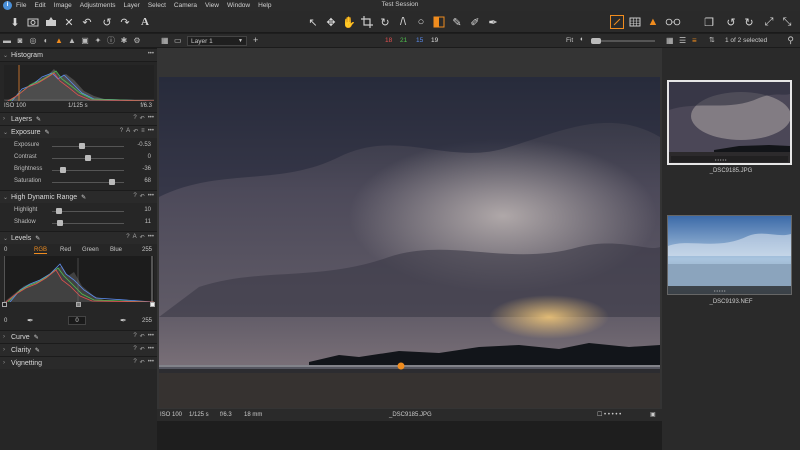  Describe the element at coordinates (124, 41) in the screenshot. I see `output-tab-icon: ✱` at that location.